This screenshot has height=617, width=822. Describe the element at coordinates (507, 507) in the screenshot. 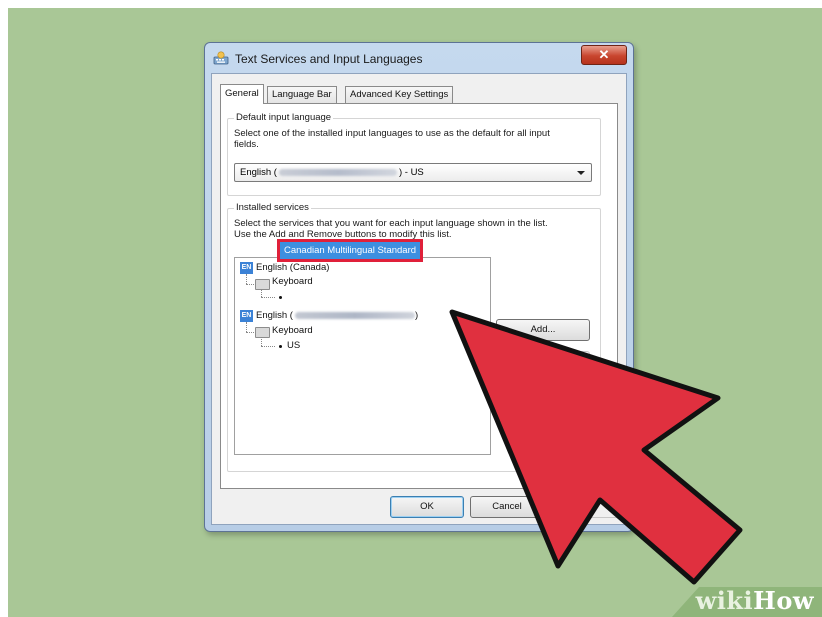

I see `cancel-button: Cancel` at that location.